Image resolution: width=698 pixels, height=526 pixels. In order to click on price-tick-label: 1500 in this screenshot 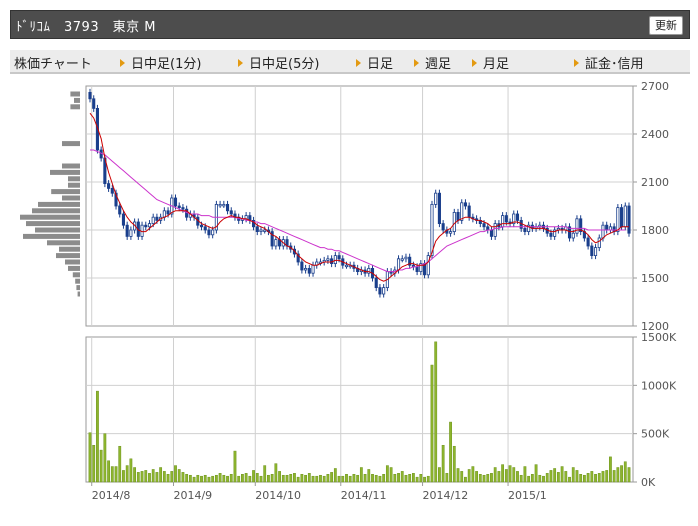, I will do `click(655, 278)`.